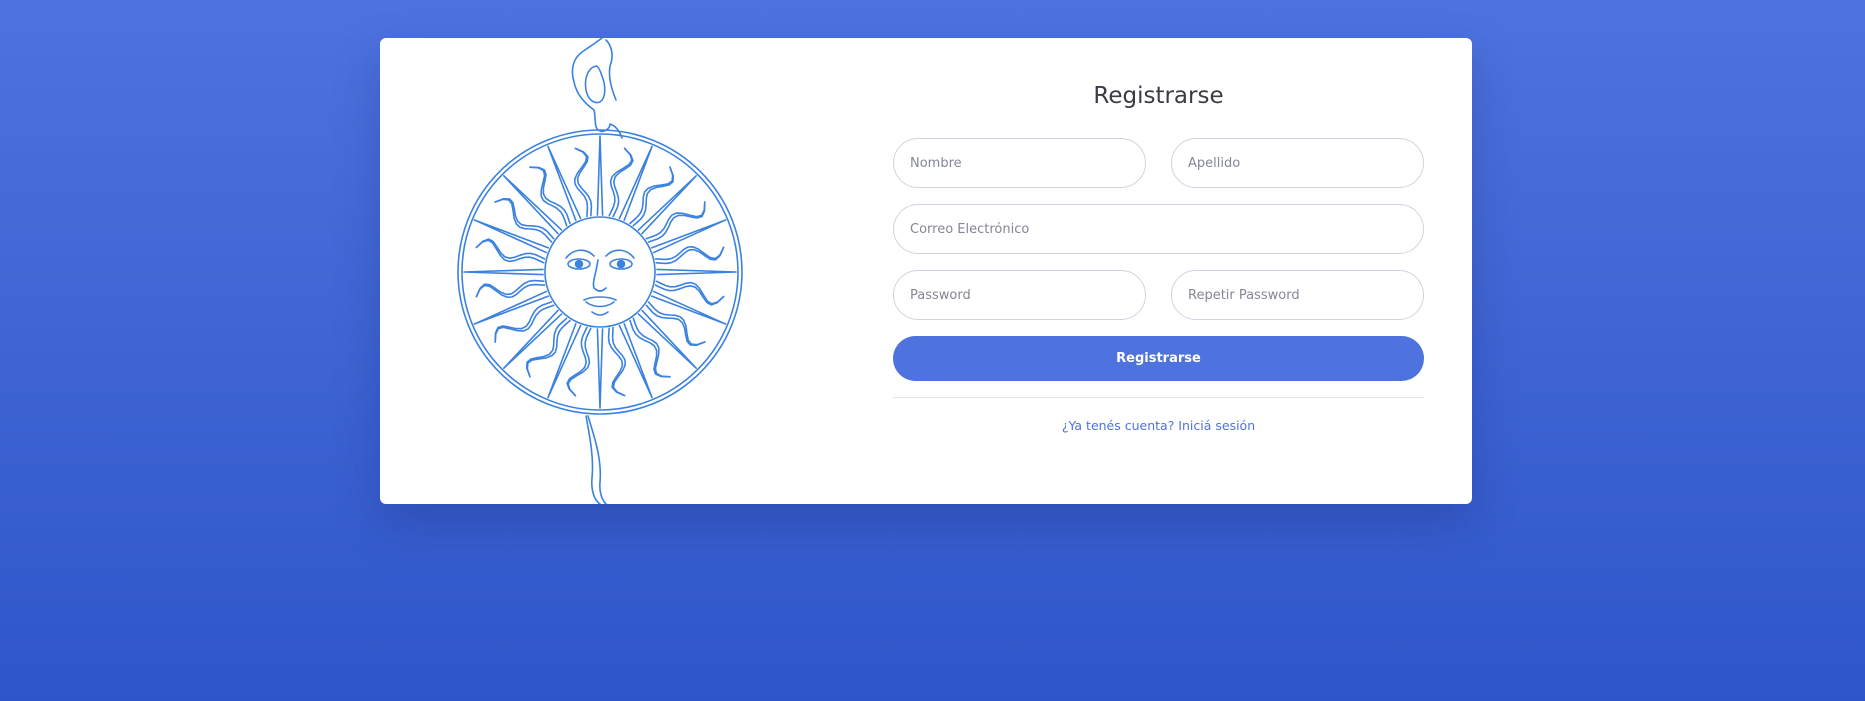  Describe the element at coordinates (1158, 358) in the screenshot. I see `register-button: Registrarse` at that location.